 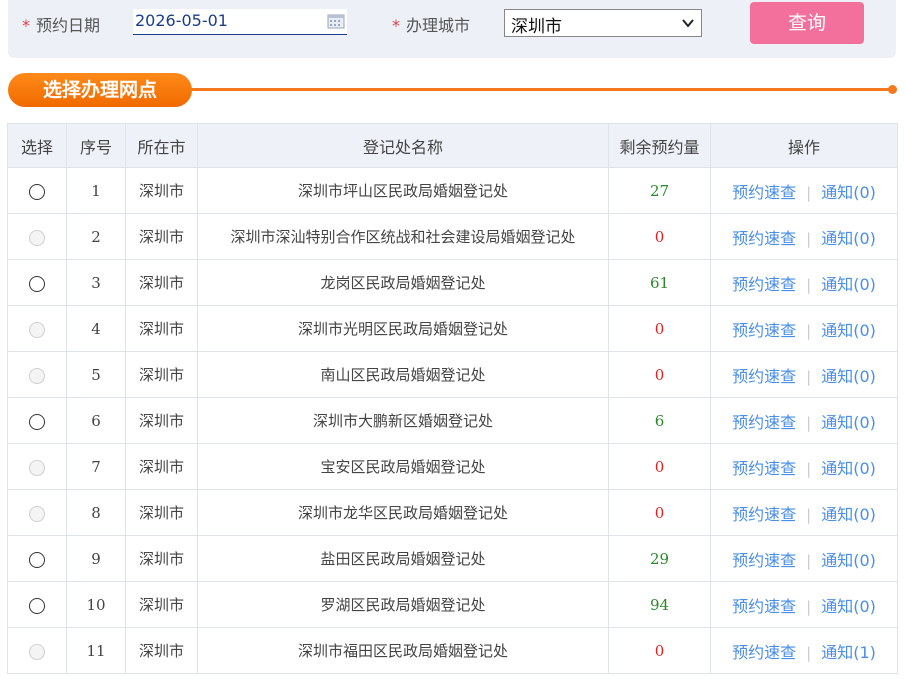 I want to click on row-remaining: 29, so click(x=659, y=558).